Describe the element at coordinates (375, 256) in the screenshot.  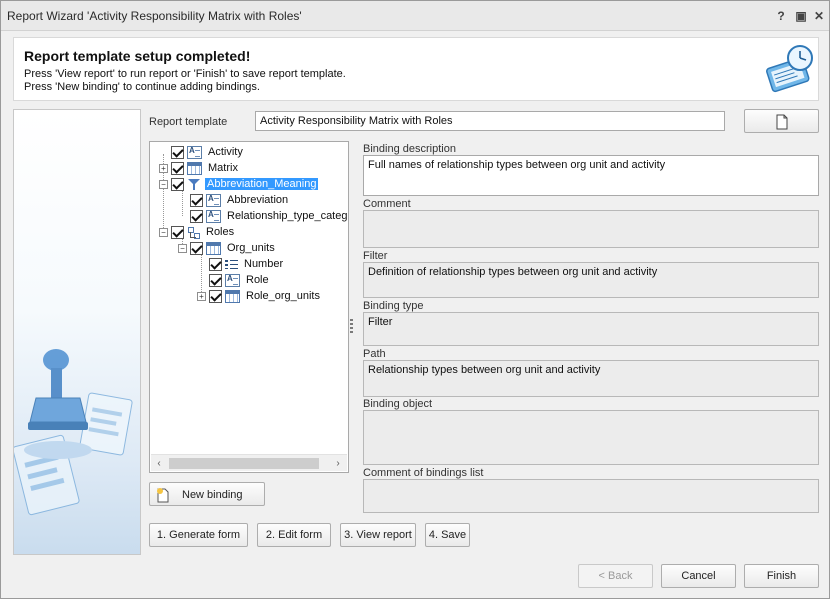
I see `filter-label: Filter` at that location.